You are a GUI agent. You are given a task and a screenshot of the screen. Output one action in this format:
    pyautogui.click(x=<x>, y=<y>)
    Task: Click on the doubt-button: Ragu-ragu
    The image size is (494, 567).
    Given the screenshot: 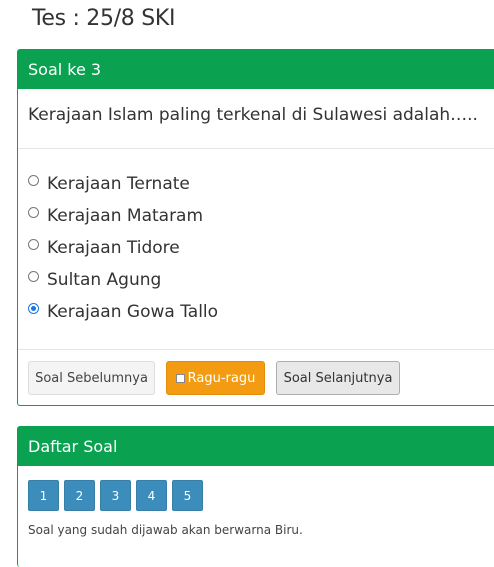 What is the action you would take?
    pyautogui.click(x=215, y=378)
    